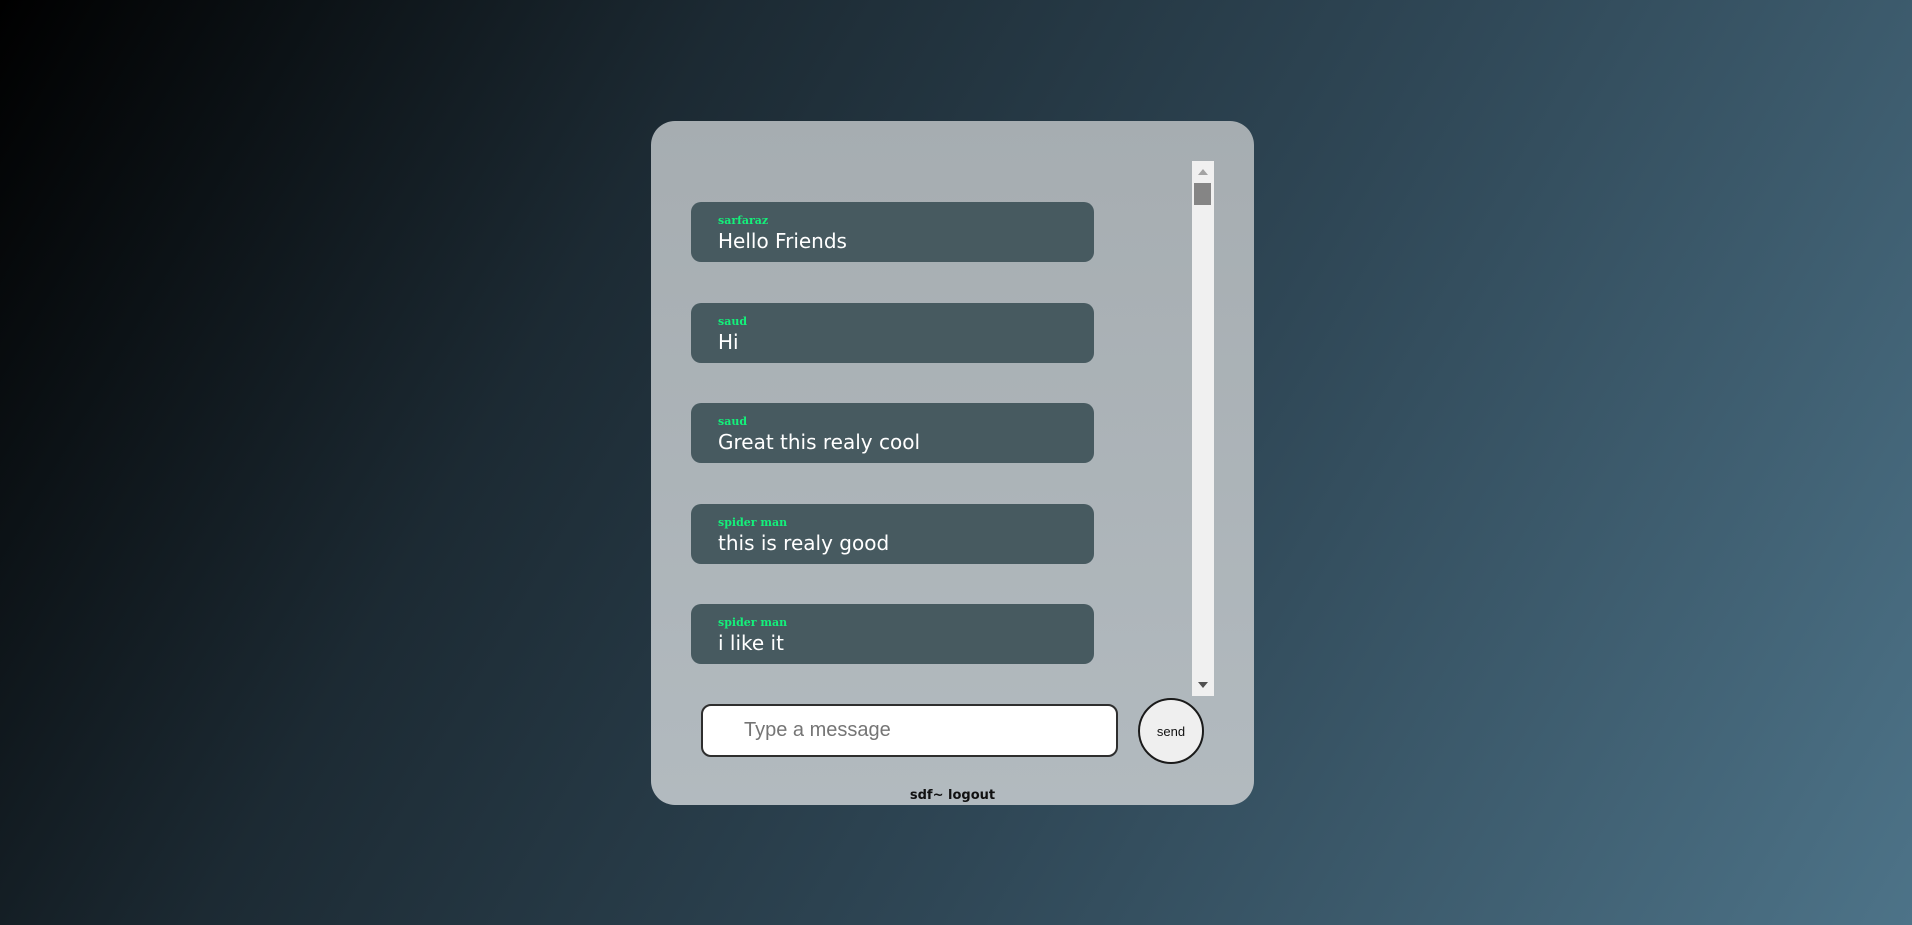  What do you see at coordinates (892, 232) in the screenshot?
I see `message-bubble: sarfaraz Hello Friends` at bounding box center [892, 232].